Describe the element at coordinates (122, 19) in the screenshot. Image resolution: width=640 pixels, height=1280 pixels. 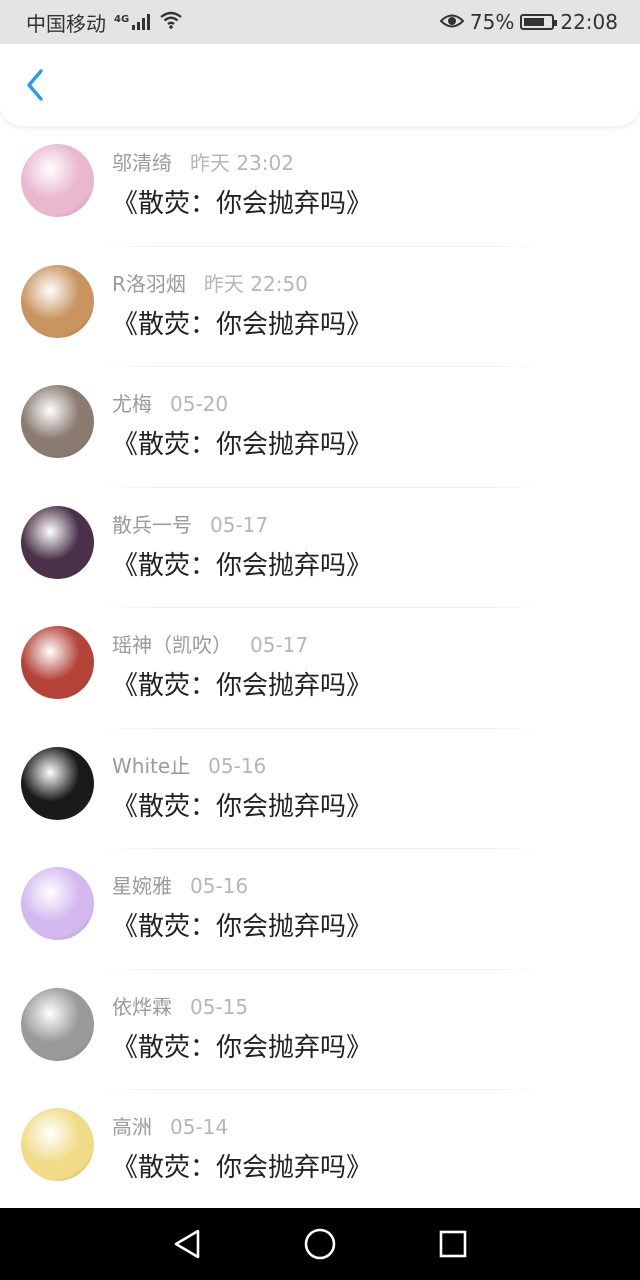
I see `network-type: 4G` at that location.